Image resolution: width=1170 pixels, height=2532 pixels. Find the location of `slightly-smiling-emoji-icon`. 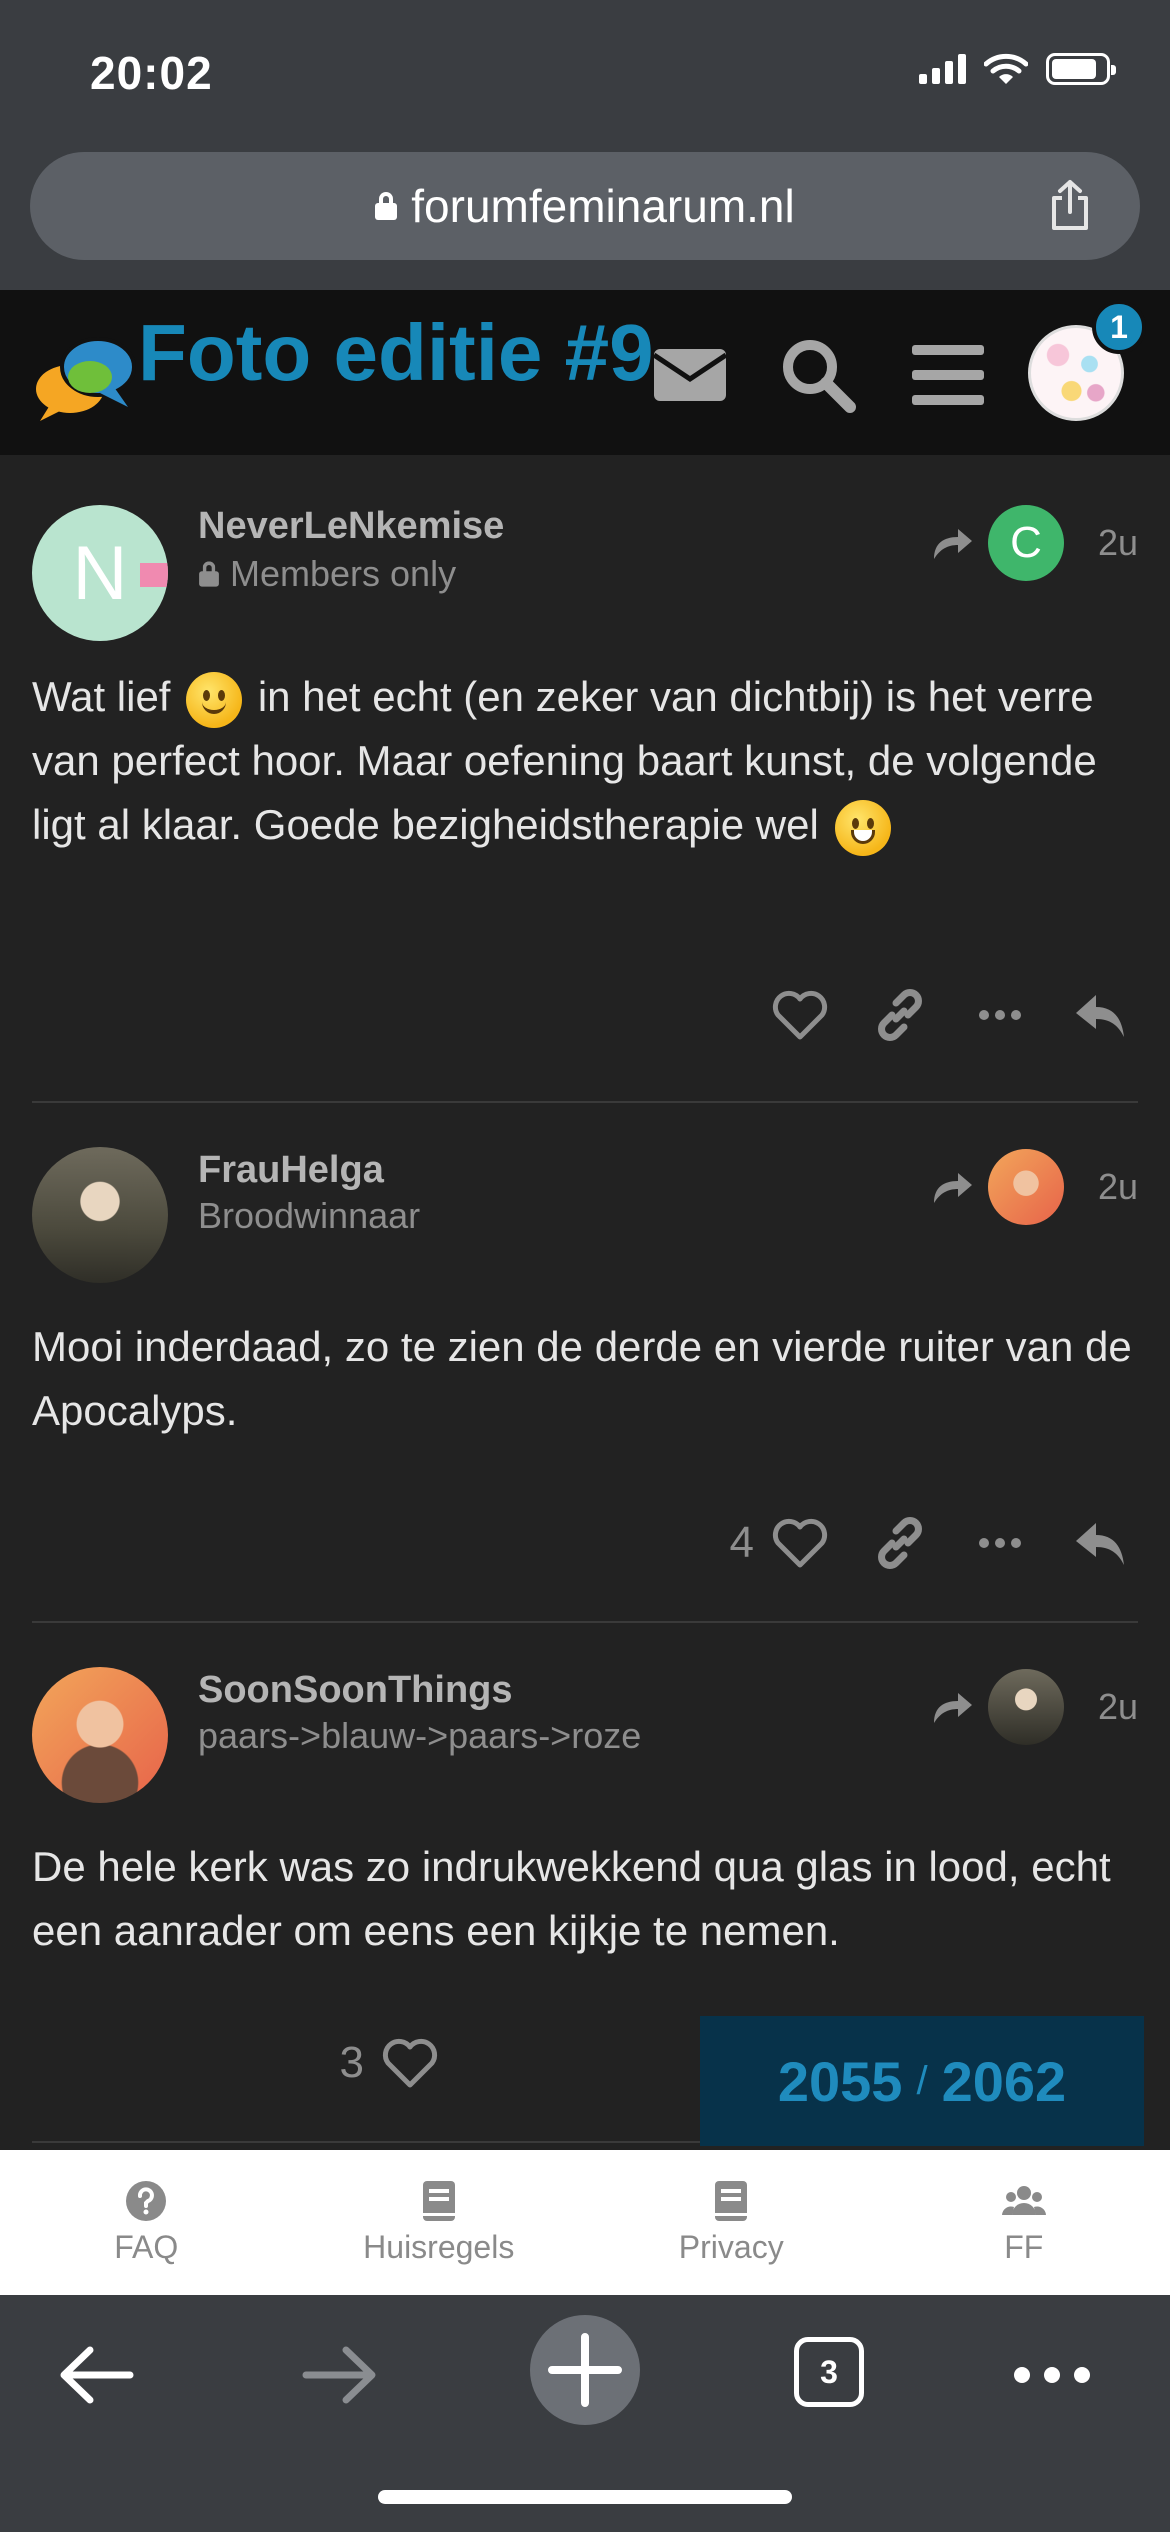

slightly-smiling-emoji-icon is located at coordinates (214, 699).